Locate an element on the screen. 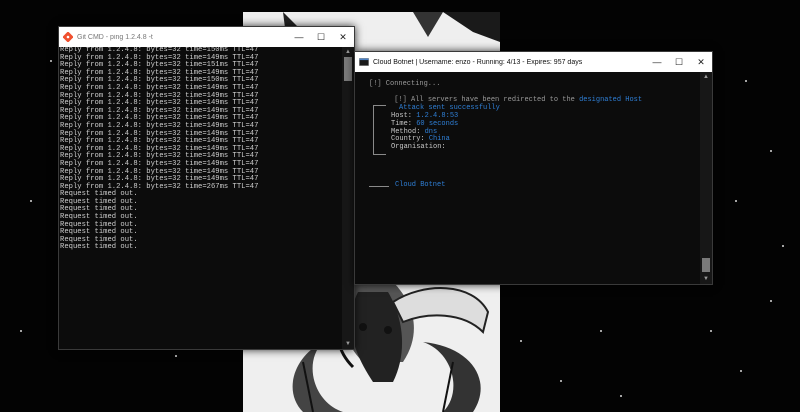 The height and width of the screenshot is (412, 800). git-icon is located at coordinates (68, 37).